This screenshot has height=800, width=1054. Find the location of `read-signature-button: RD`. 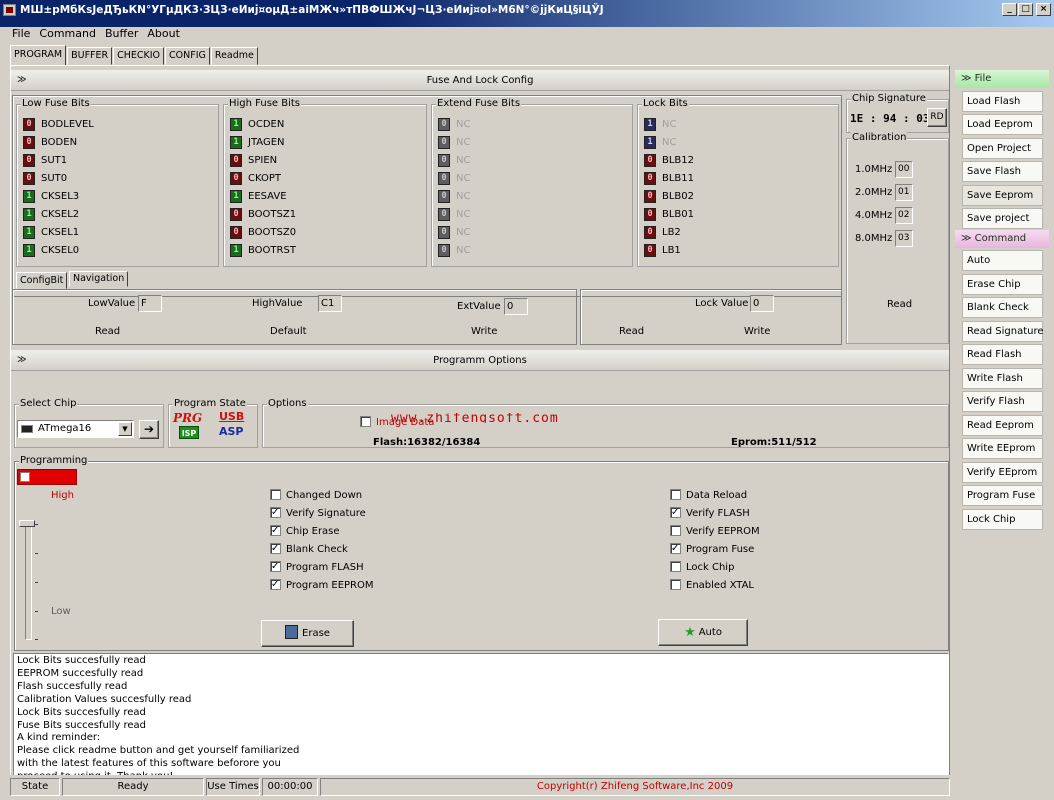

read-signature-button: RD is located at coordinates (937, 117).